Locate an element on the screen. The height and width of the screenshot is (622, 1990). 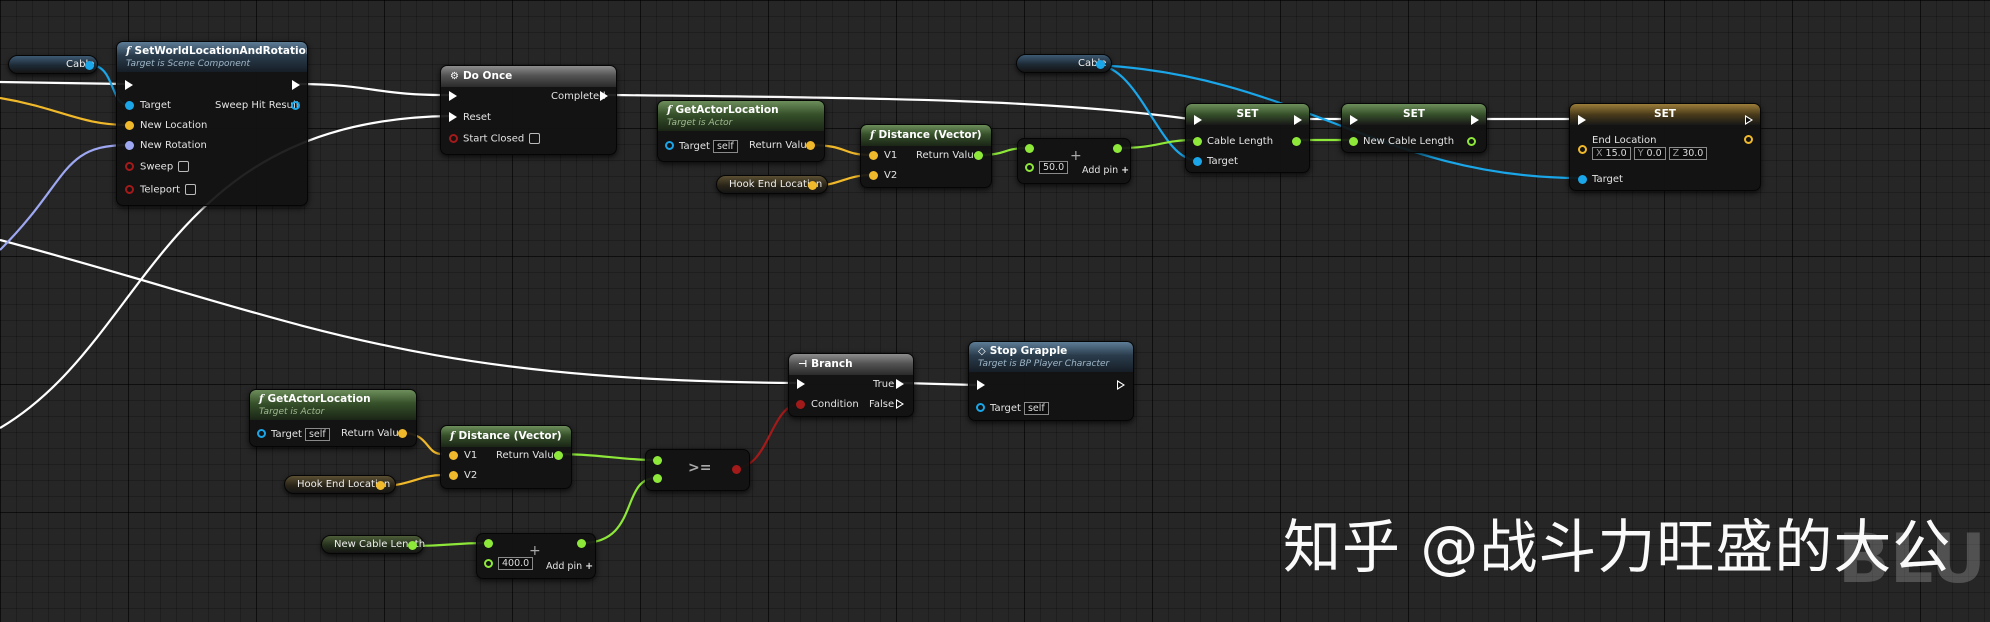
new-cable-length-output-pin is located at coordinates (412, 545).